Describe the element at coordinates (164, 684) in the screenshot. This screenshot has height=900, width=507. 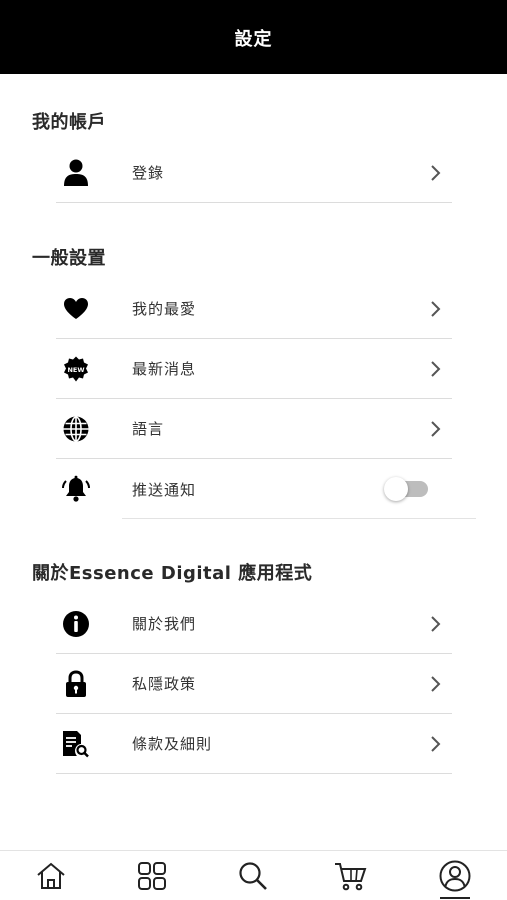
I see `privacy-policy-label: 私隱政策` at that location.